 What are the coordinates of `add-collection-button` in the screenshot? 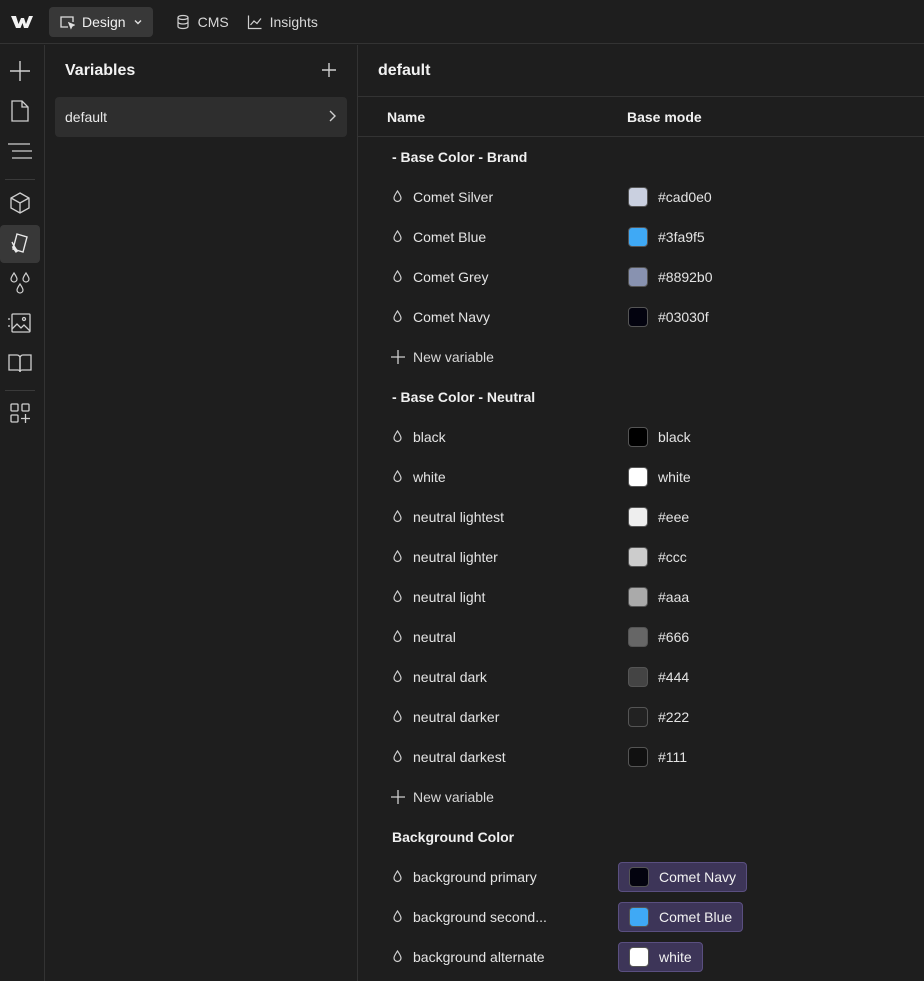 It's located at (329, 71).